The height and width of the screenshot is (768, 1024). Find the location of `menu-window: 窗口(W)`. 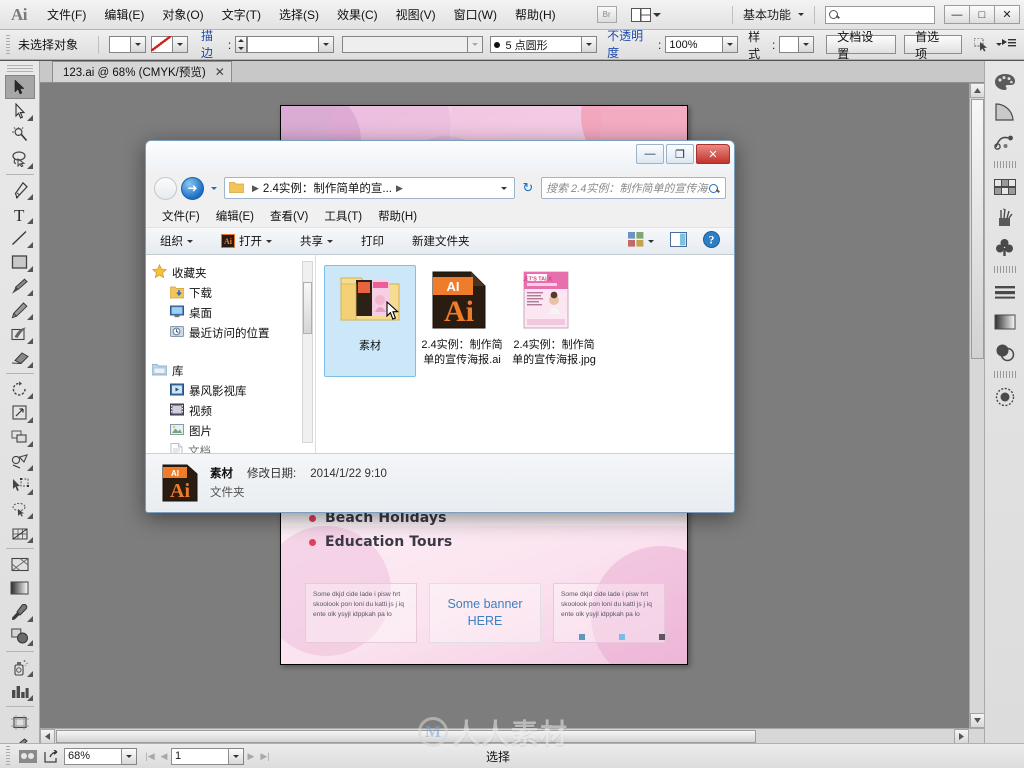

menu-window: 窗口(W) is located at coordinates (475, 14).